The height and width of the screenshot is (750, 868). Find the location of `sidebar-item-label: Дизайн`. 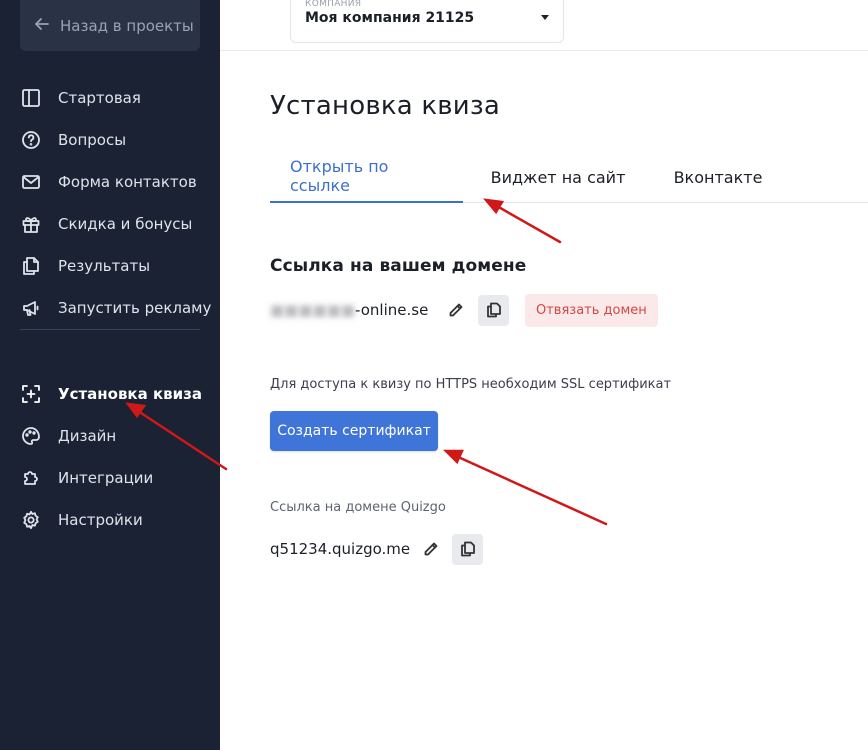

sidebar-item-label: Дизайн is located at coordinates (87, 436).